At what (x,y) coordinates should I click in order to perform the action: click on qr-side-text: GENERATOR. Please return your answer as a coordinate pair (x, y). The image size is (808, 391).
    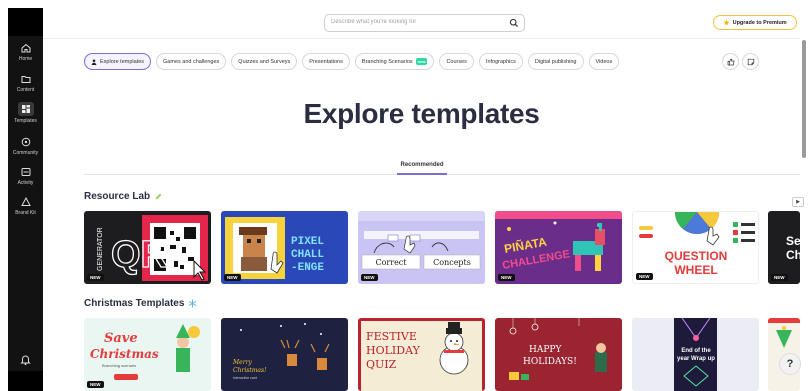
    Looking at the image, I should click on (100, 249).